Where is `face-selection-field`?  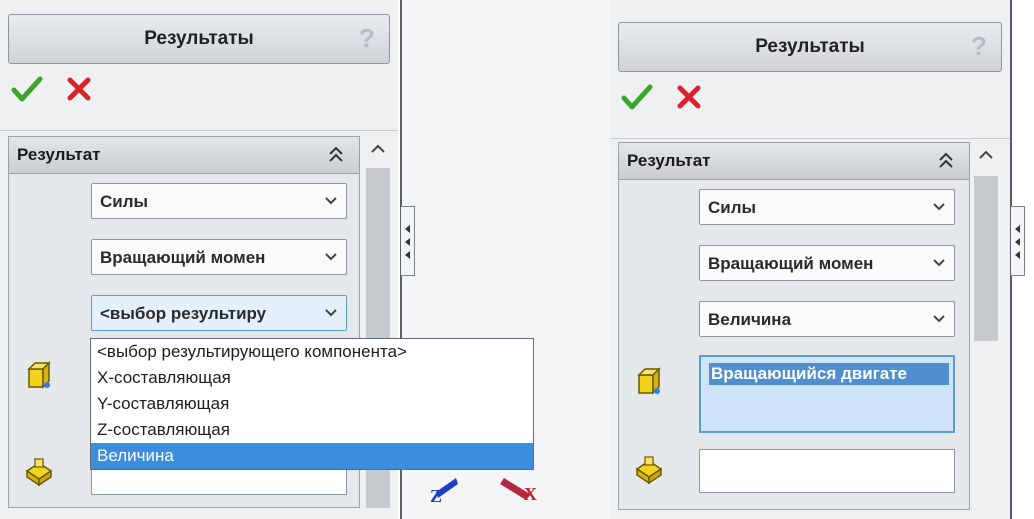 face-selection-field is located at coordinates (827, 471).